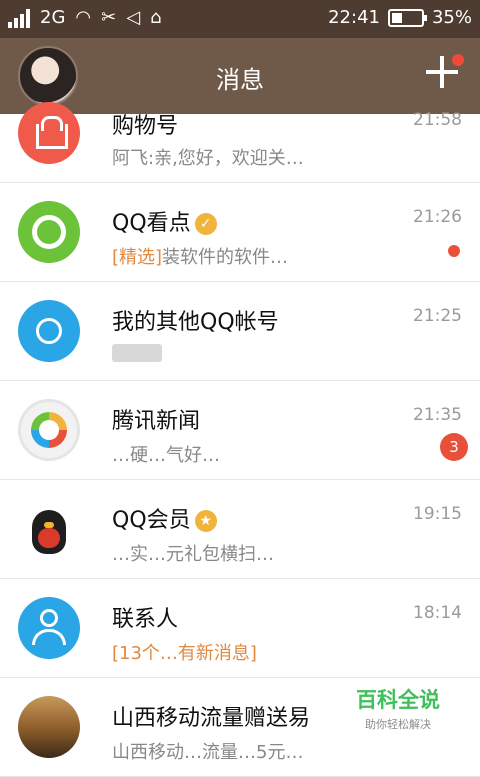  Describe the element at coordinates (133, 17) in the screenshot. I see `speaker-icon: ◁` at that location.